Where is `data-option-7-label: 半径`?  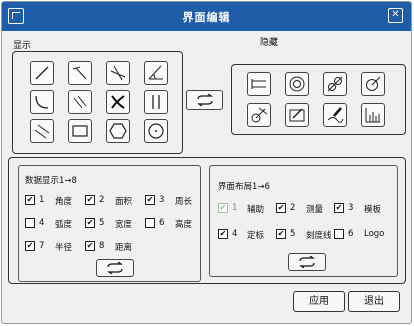 data-option-7-label: 半径 is located at coordinates (64, 248).